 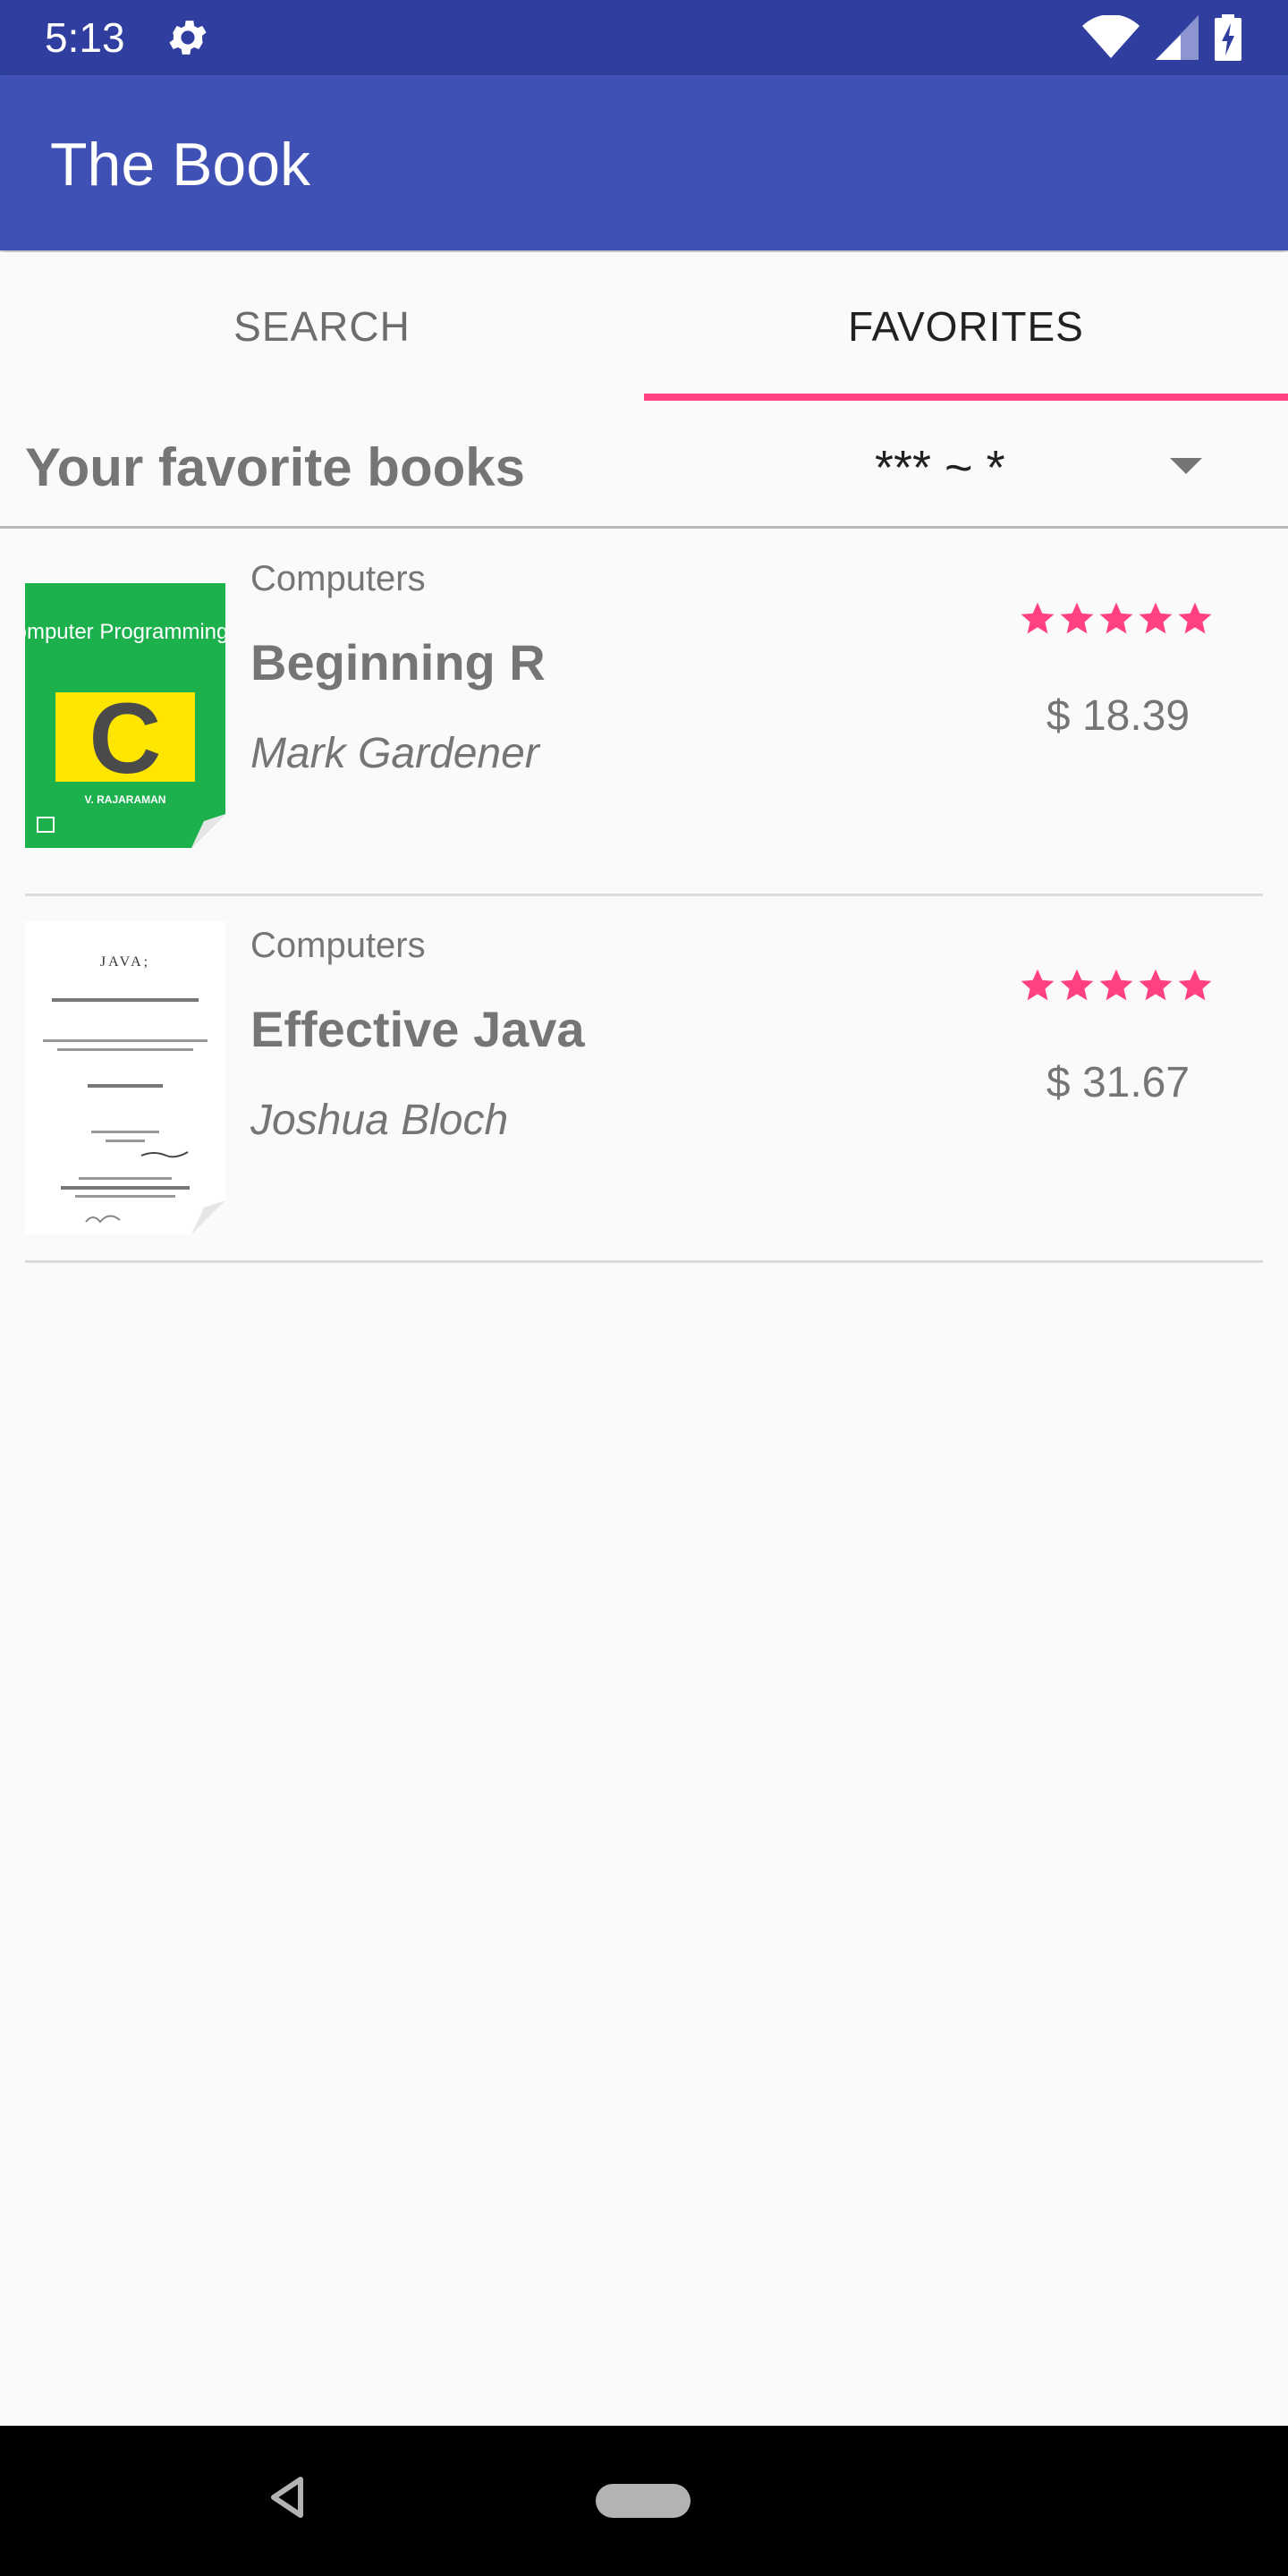 What do you see at coordinates (644, 1261) in the screenshot?
I see `list-divider` at bounding box center [644, 1261].